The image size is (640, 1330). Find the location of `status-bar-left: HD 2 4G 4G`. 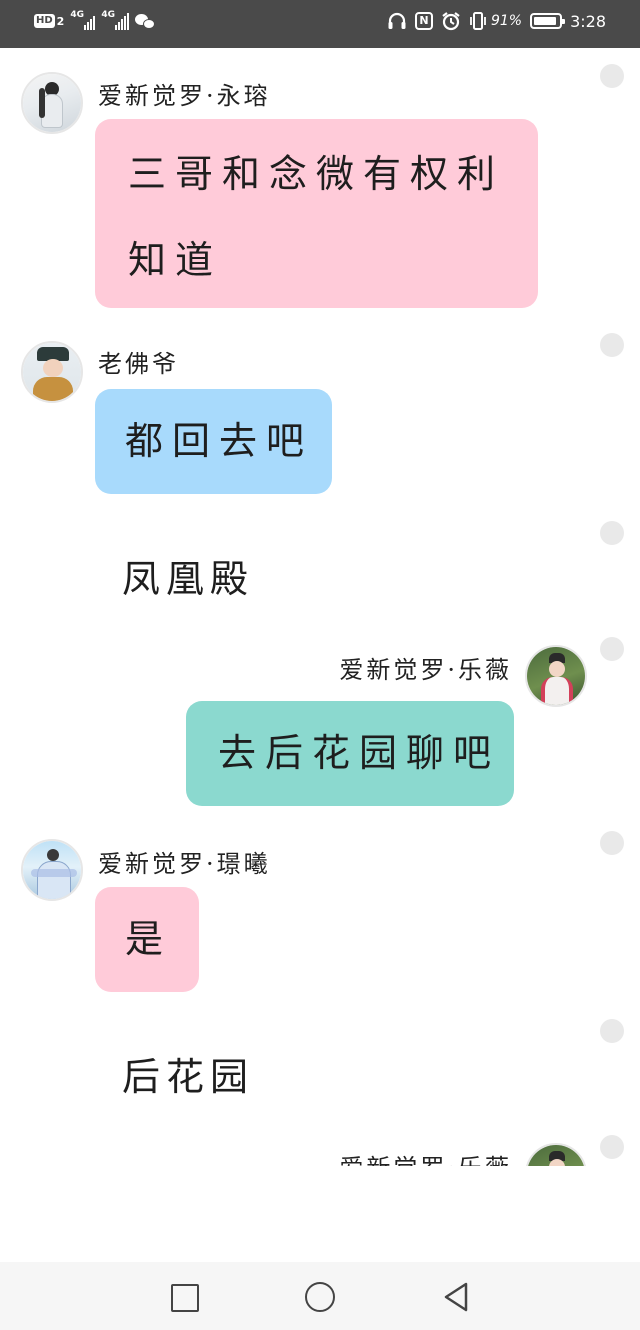

status-bar-left: HD 2 4G 4G is located at coordinates (95, 20).